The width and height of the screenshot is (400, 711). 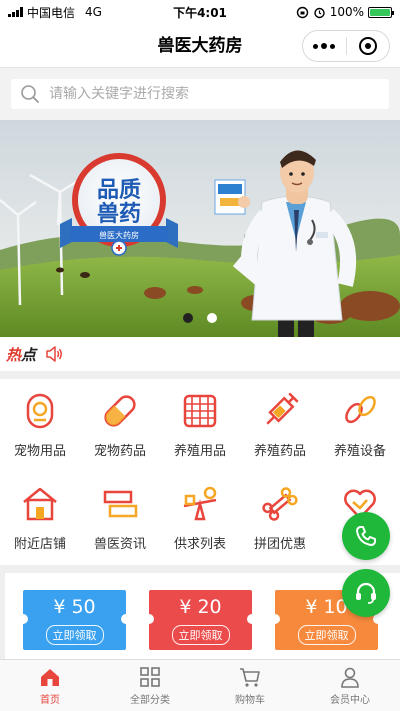 I want to click on tab-label: 首页, so click(x=50, y=700).